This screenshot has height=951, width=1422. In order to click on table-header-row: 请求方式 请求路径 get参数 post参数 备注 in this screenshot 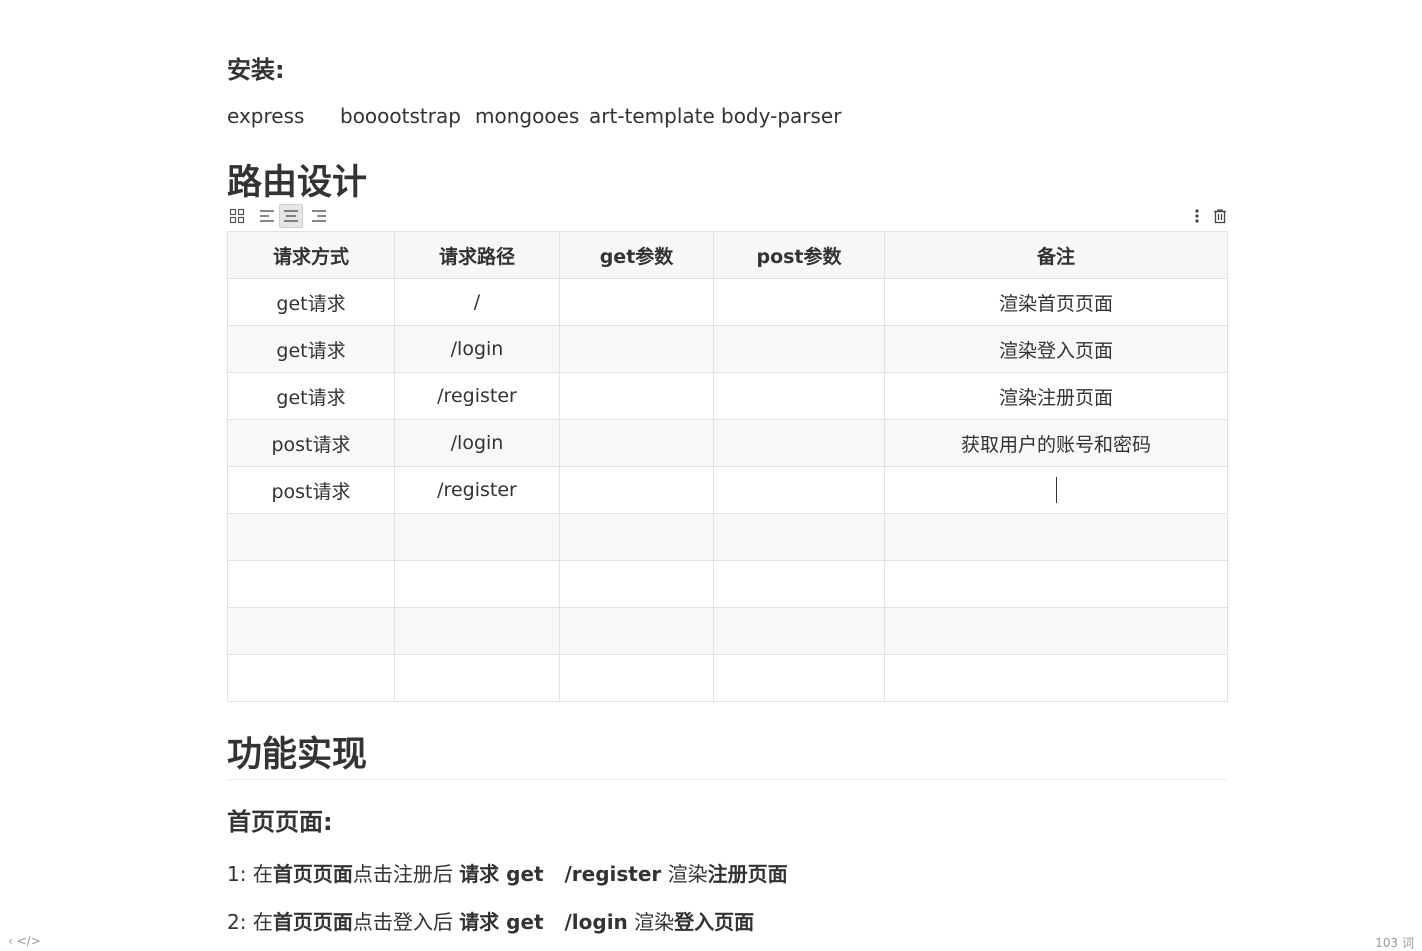, I will do `click(727, 255)`.